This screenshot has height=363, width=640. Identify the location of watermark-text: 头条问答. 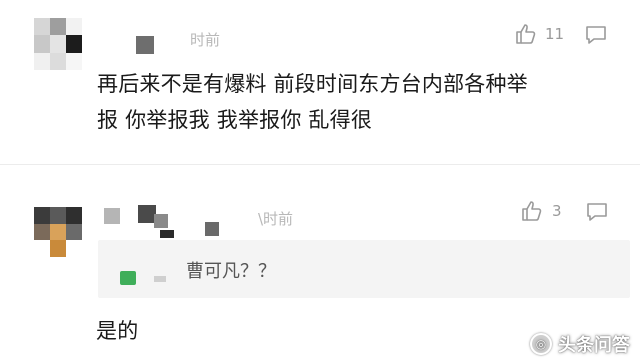
(594, 345).